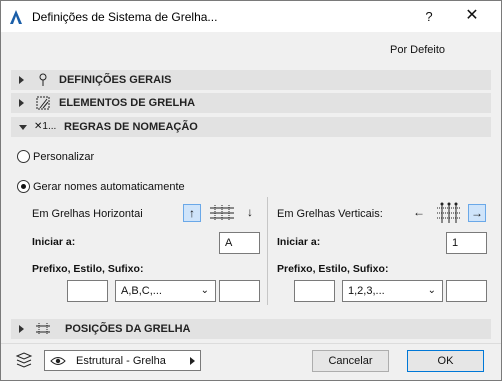 The image size is (502, 381). Describe the element at coordinates (392, 291) in the screenshot. I see `vertical-style-dropdown: 1,2,3,... ⌄` at that location.